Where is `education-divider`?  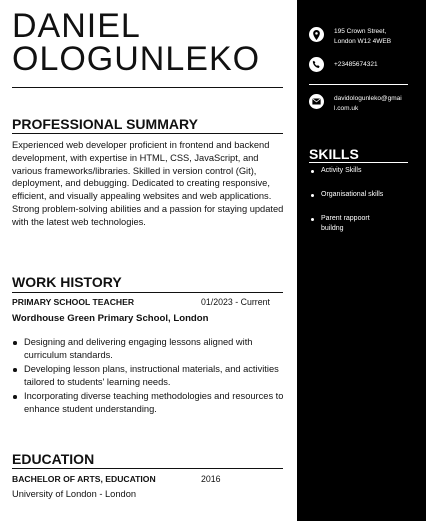 education-divider is located at coordinates (147, 468).